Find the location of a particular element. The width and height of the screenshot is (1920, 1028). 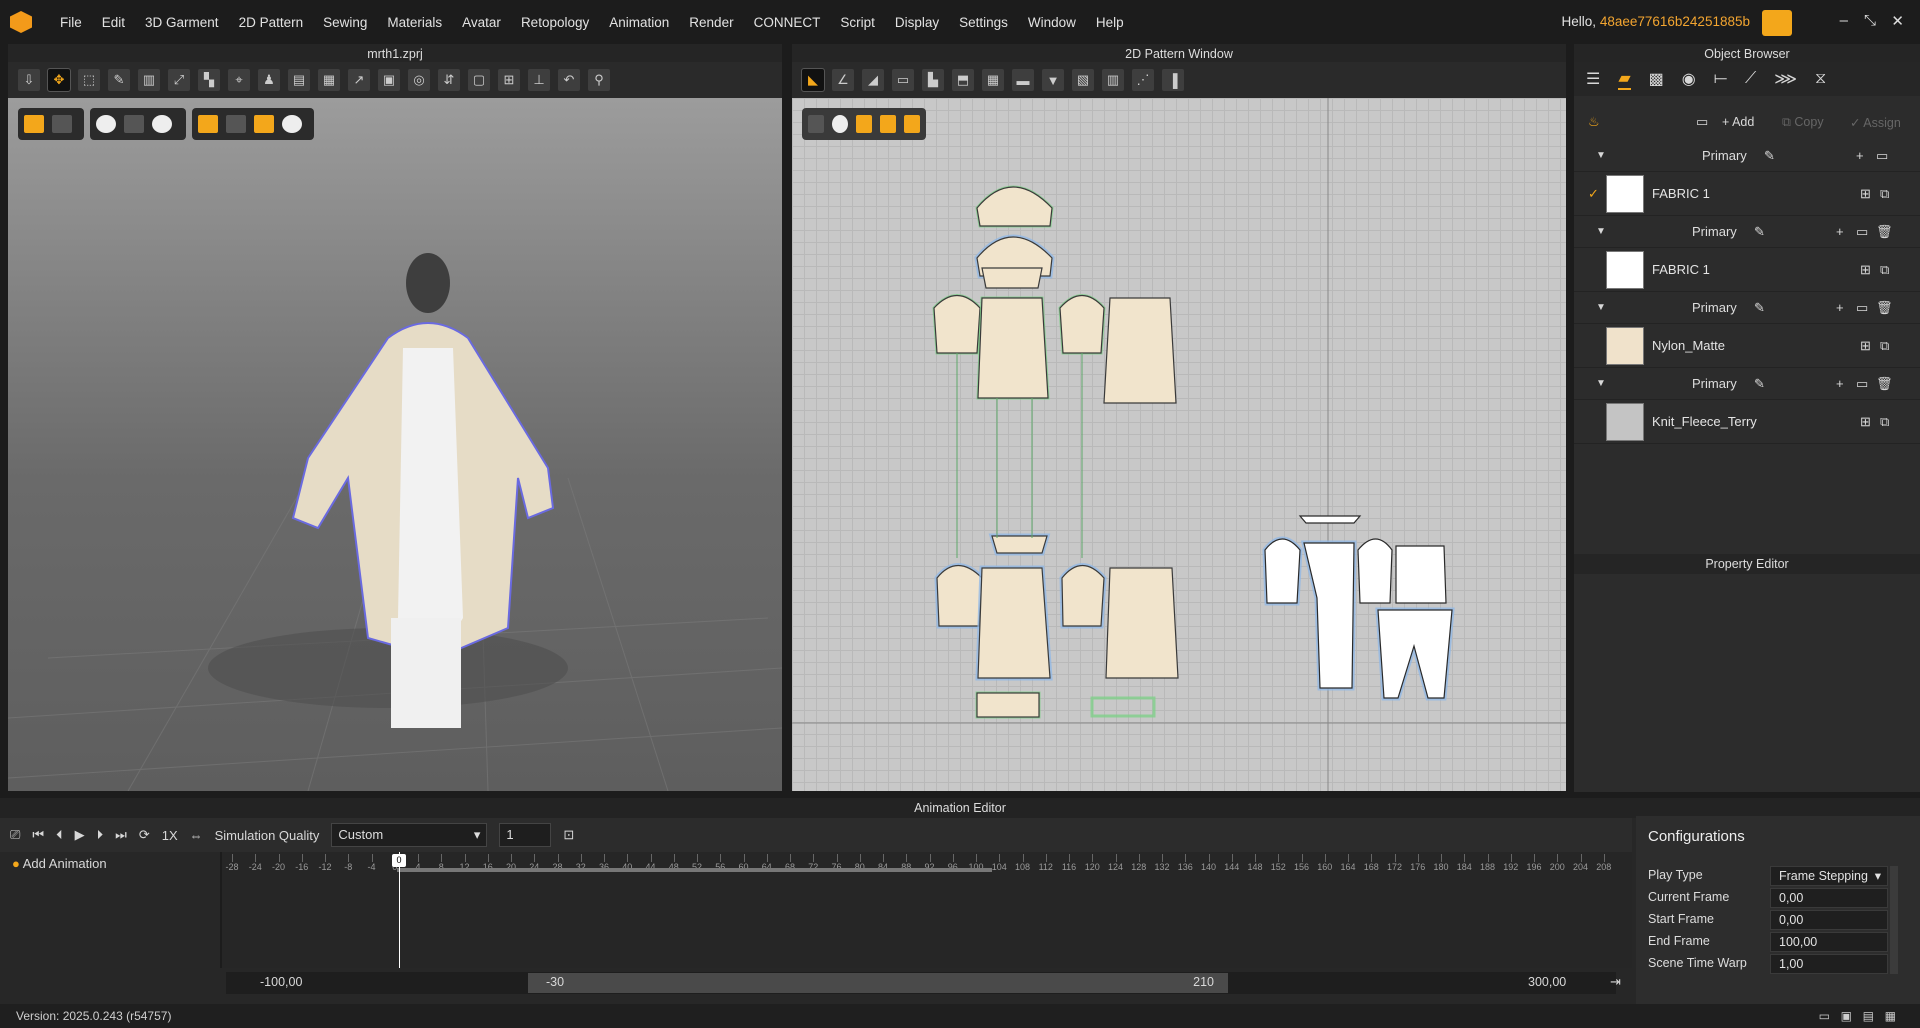

fabric-item: Nylon_Matte ⊞ ⧉ is located at coordinates (1747, 346).